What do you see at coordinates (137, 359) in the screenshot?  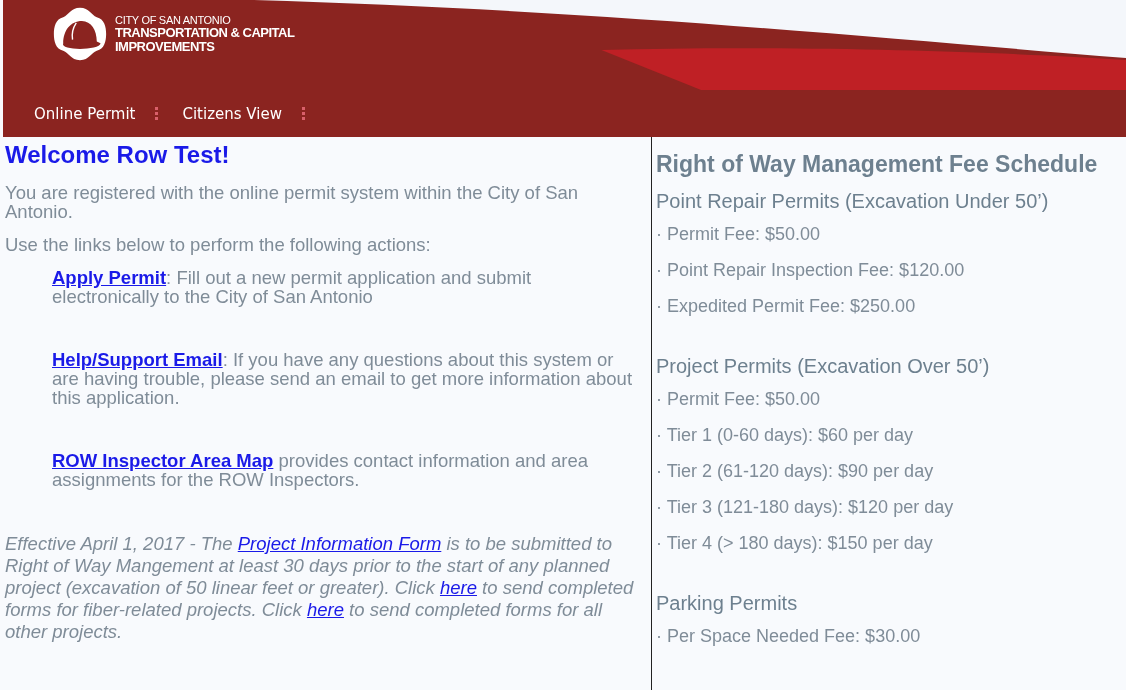 I see `action-link: Help/Support Email` at bounding box center [137, 359].